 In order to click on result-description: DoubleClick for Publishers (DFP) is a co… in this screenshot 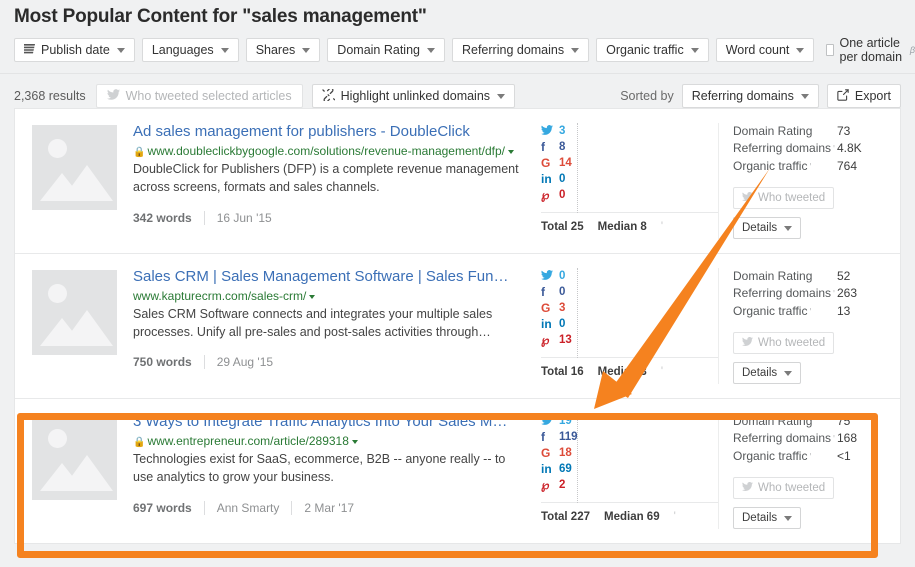, I will do `click(326, 178)`.